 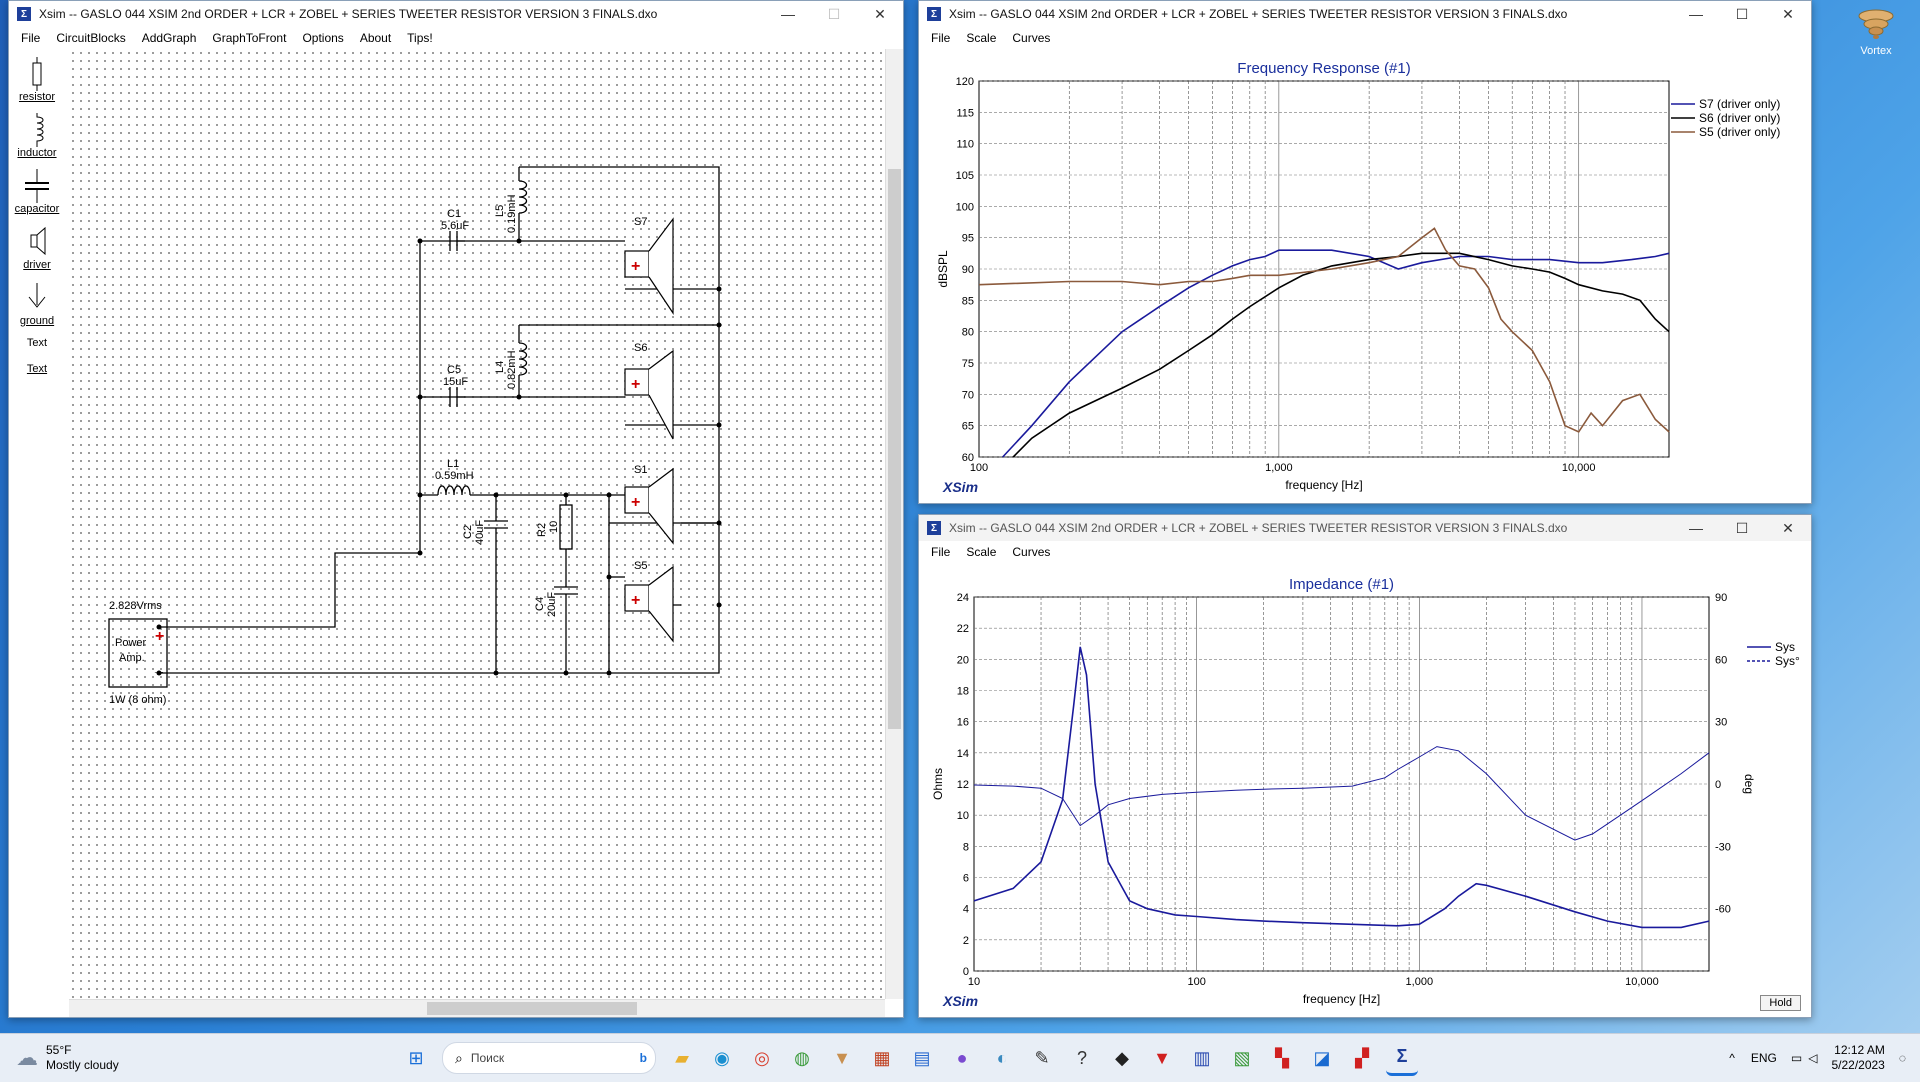 I want to click on menu-tips: Tips!, so click(x=420, y=38).